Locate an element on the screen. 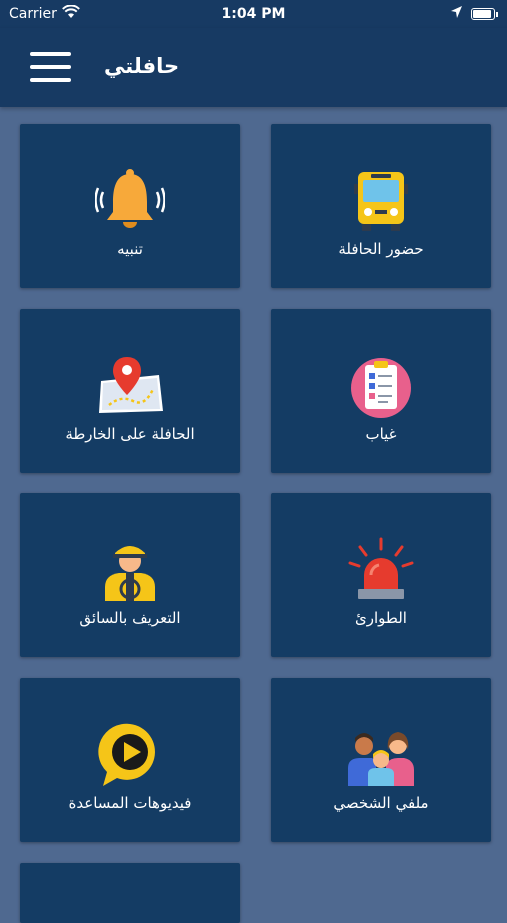 The height and width of the screenshot is (923, 507). menu-icon is located at coordinates (50, 67).